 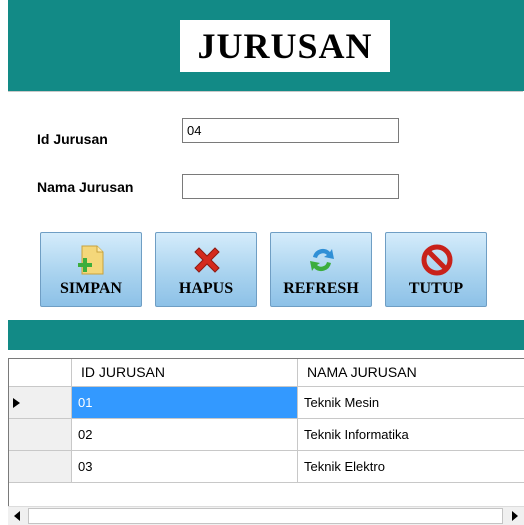 I want to click on column-header-nama: NAMA JURUSAN, so click(x=411, y=373).